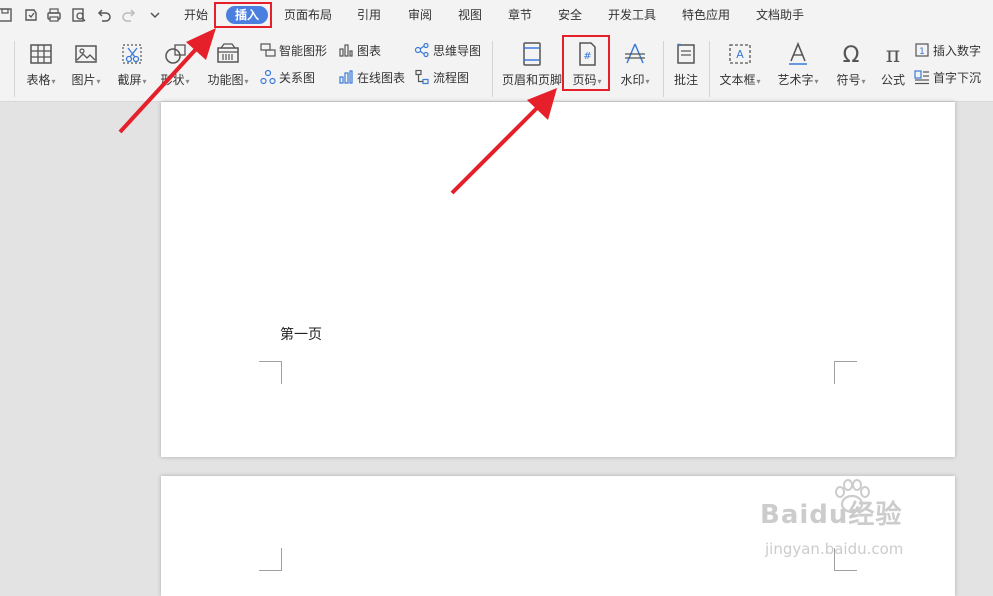  Describe the element at coordinates (167, 81) in the screenshot. I see `arrow-to-insert-tab` at that location.